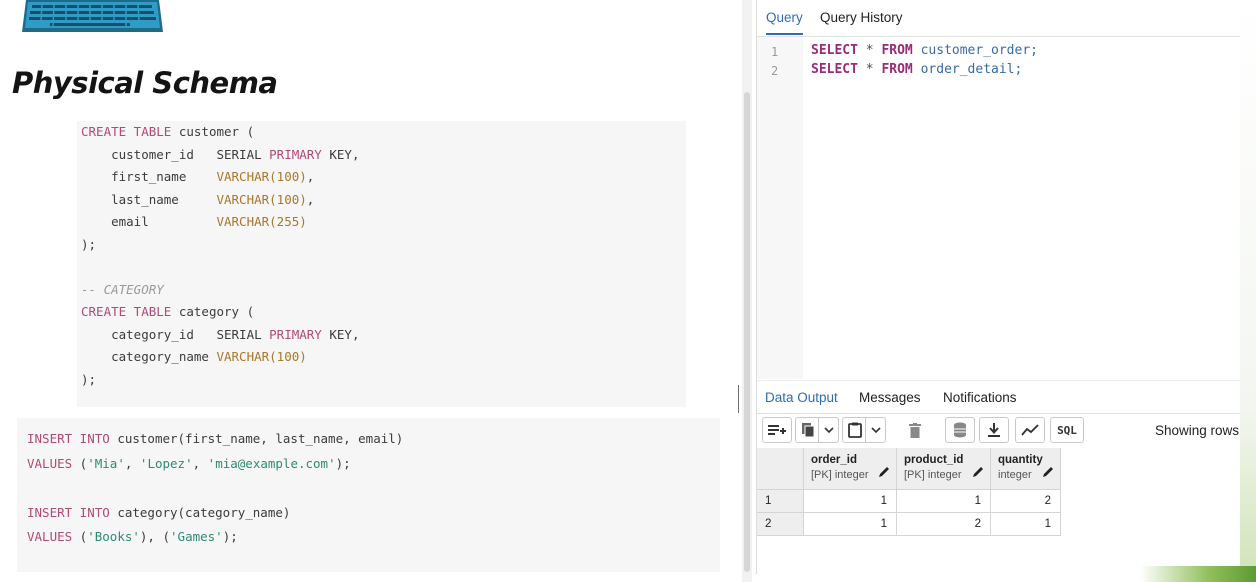 This screenshot has width=1256, height=582. I want to click on showing-rows-label: Showing rows:, so click(1199, 430).